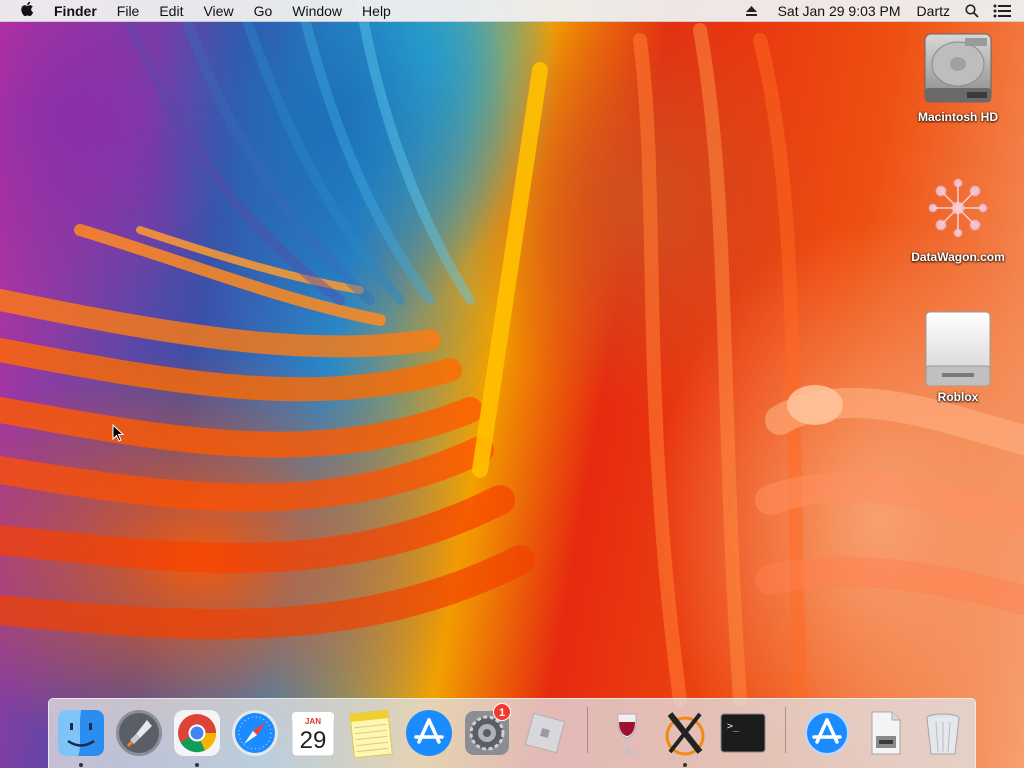  I want to click on dock-app-system-preferences: 1, so click(487, 731).